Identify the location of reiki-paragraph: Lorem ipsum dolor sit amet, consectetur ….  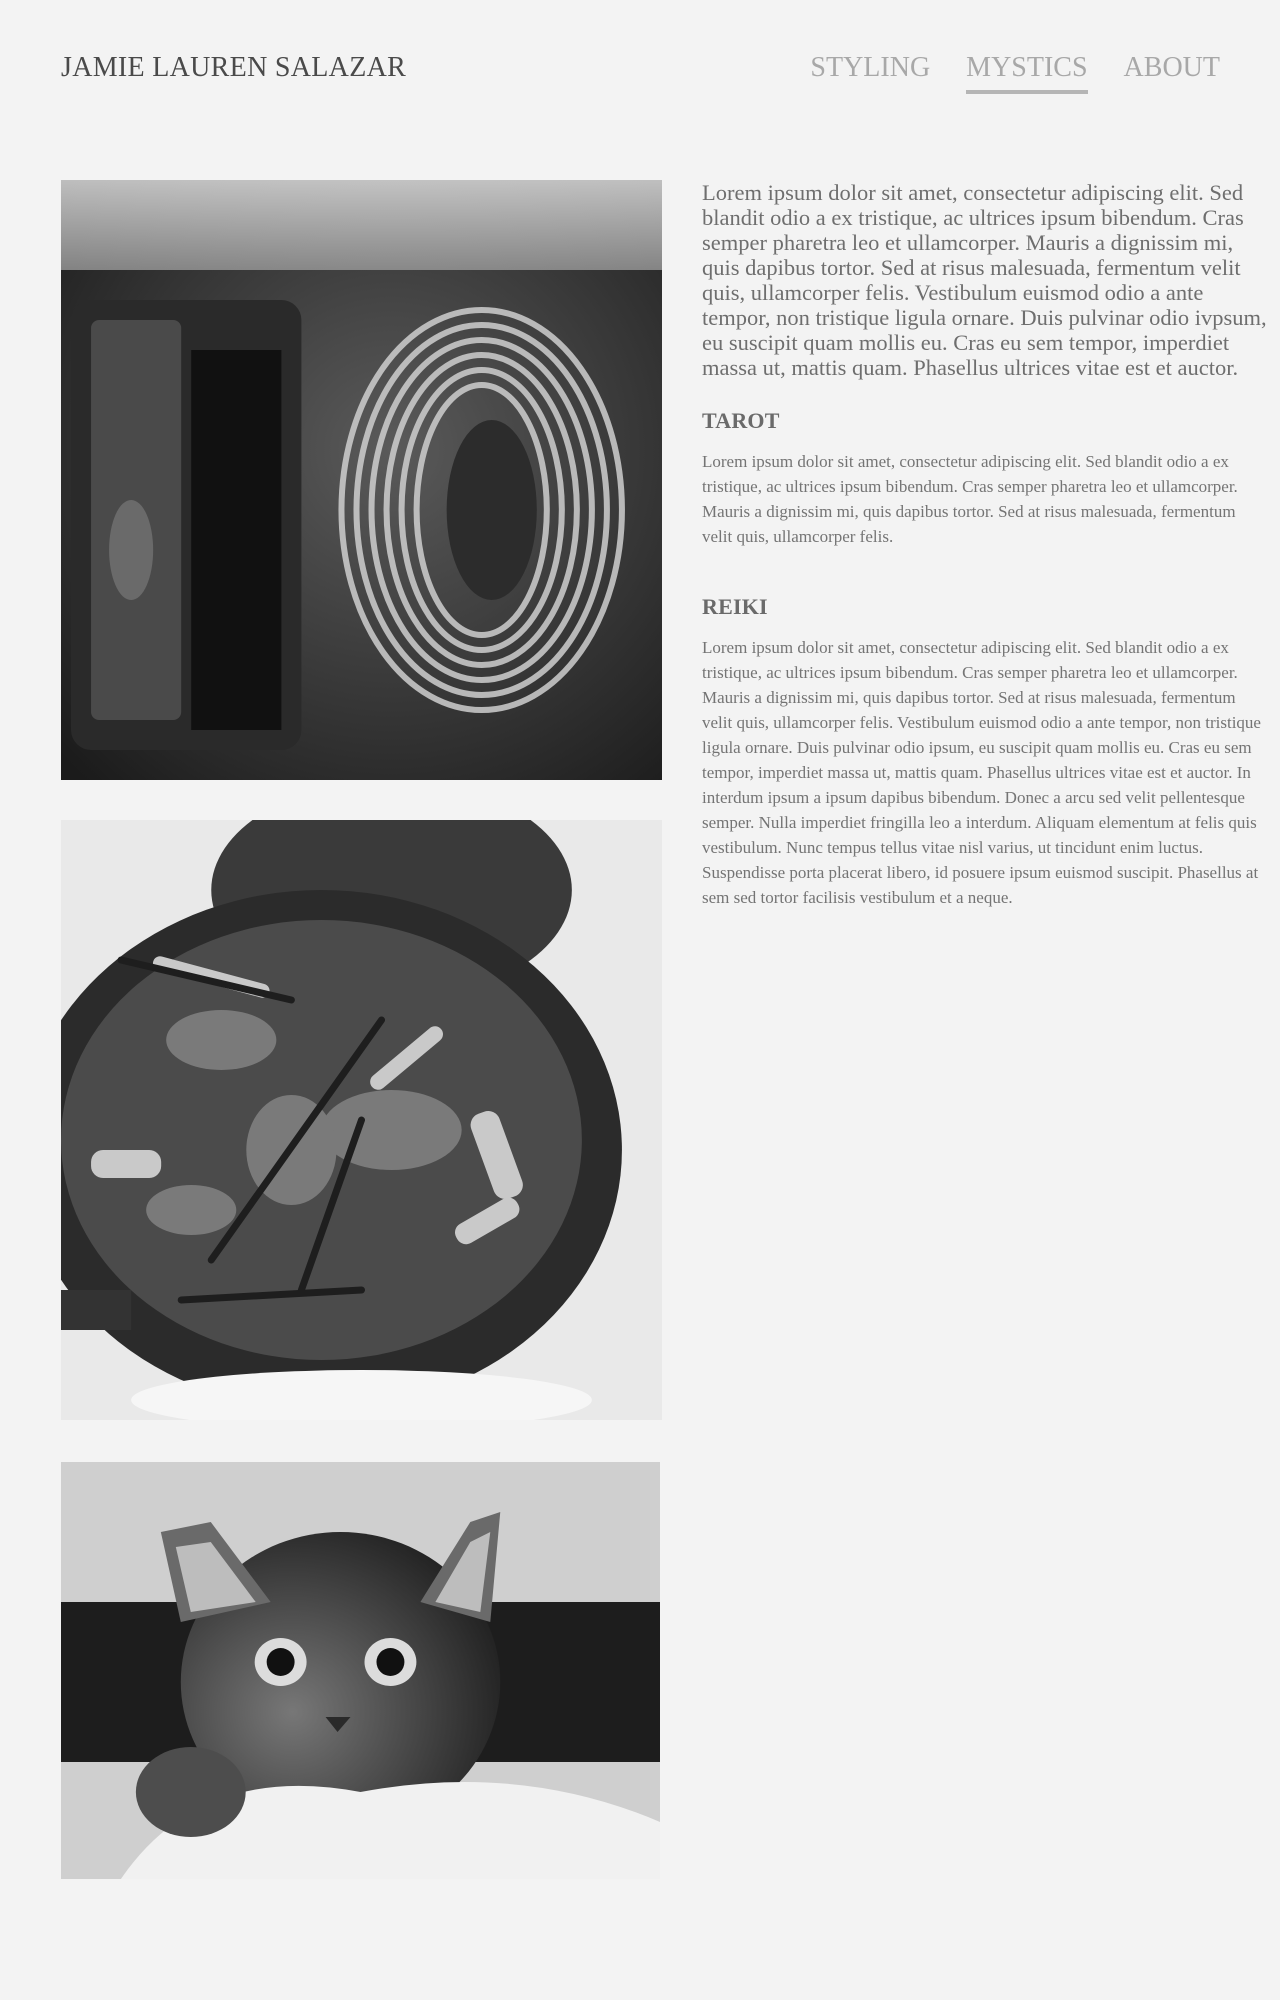
(981, 772).